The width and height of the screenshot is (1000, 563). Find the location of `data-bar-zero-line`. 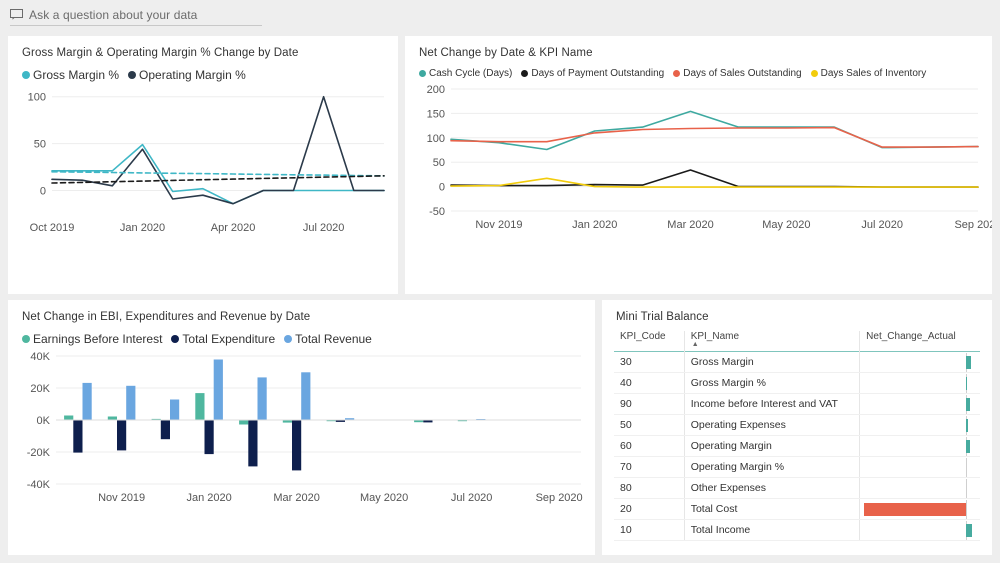

data-bar-zero-line is located at coordinates (966, 383).